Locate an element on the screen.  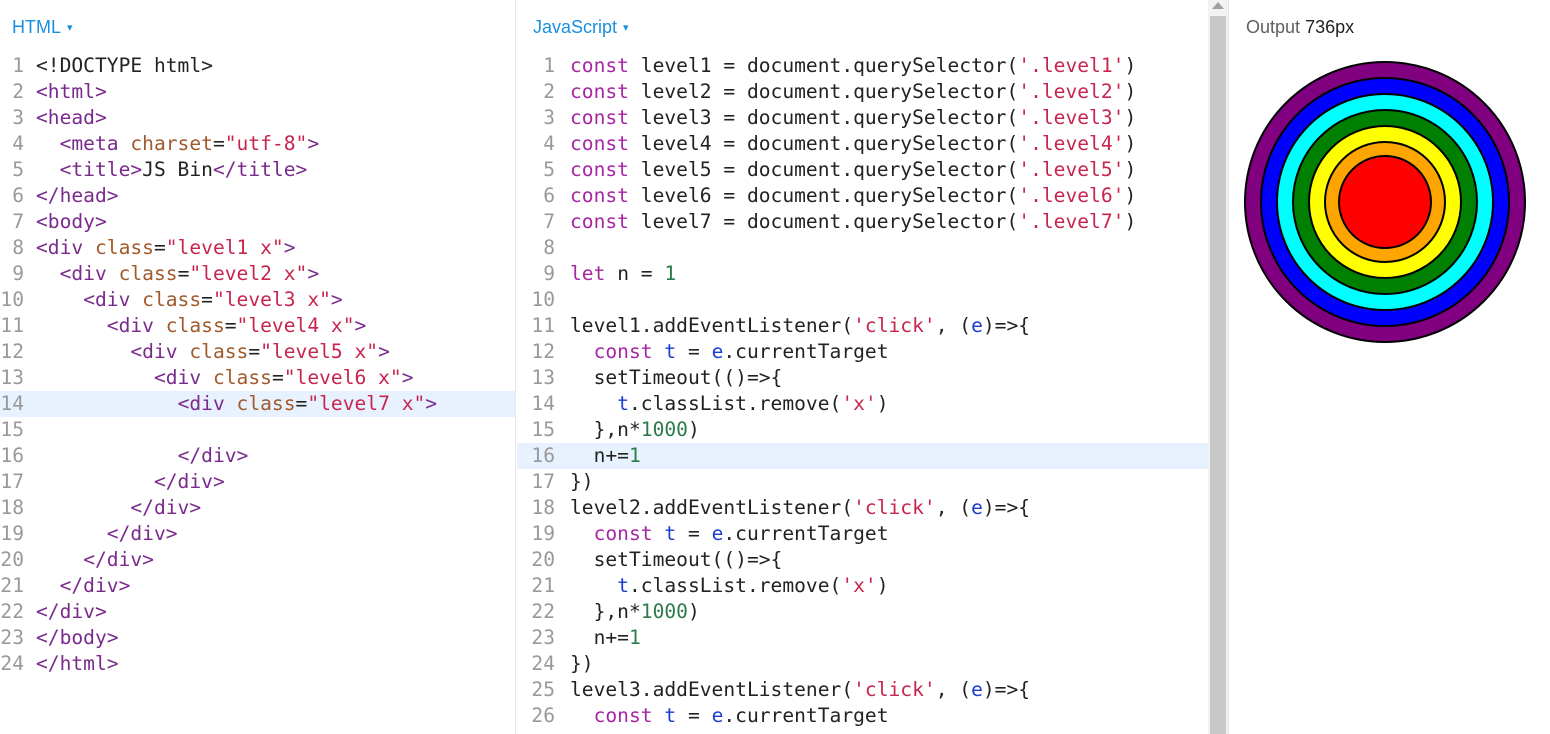
code-token: "level6 x" is located at coordinates (342, 377).